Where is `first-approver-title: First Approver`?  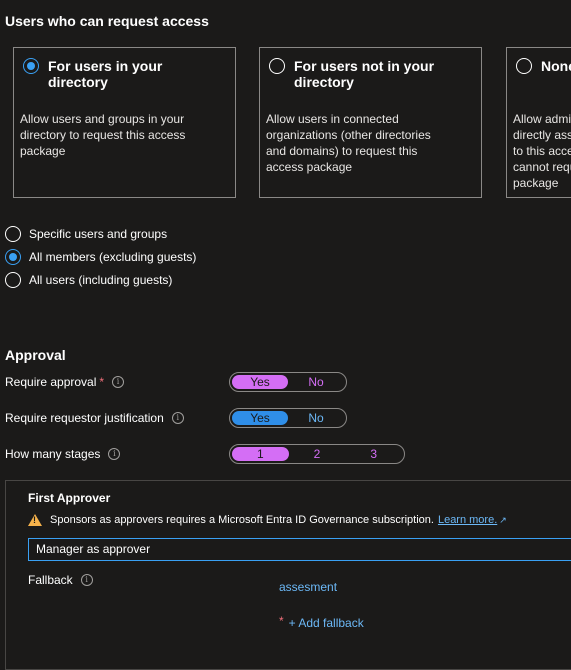 first-approver-title: First Approver is located at coordinates (69, 498).